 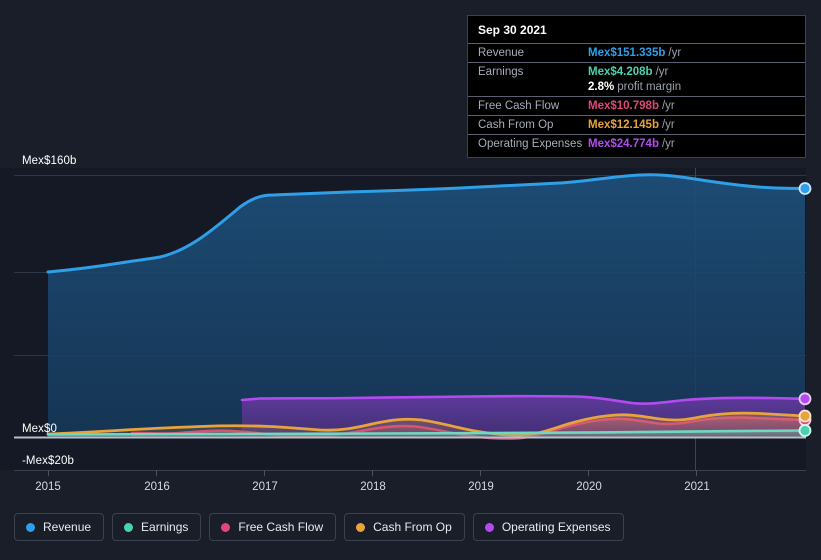 I want to click on tooltip-key-revenue: Revenue, so click(x=501, y=53).